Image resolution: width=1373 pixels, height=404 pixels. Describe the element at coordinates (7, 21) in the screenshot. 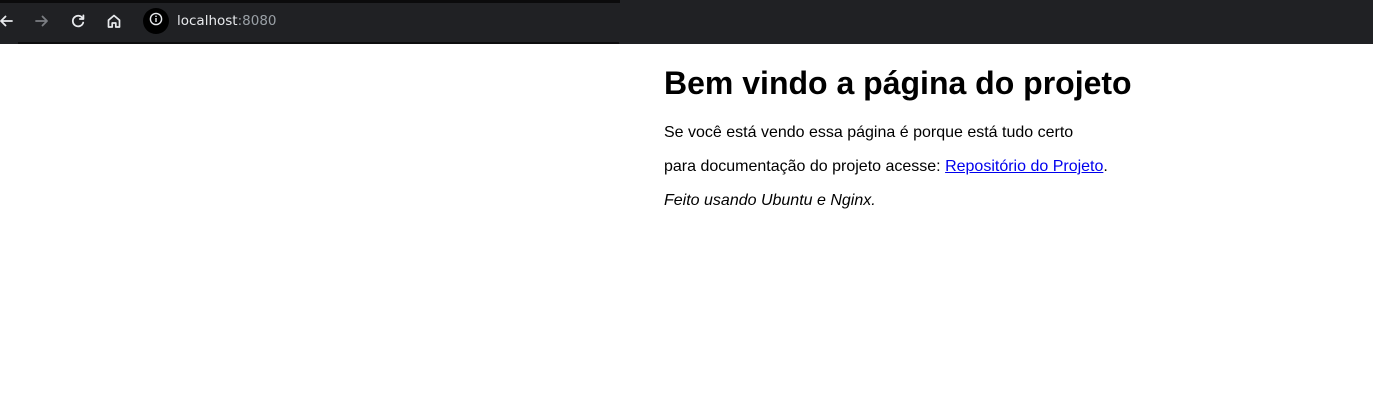

I see `arrow-left-icon` at that location.